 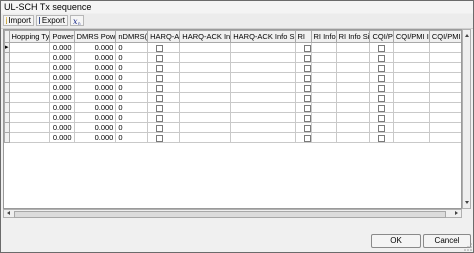 I want to click on resize-grip-icon, so click(x=468, y=247).